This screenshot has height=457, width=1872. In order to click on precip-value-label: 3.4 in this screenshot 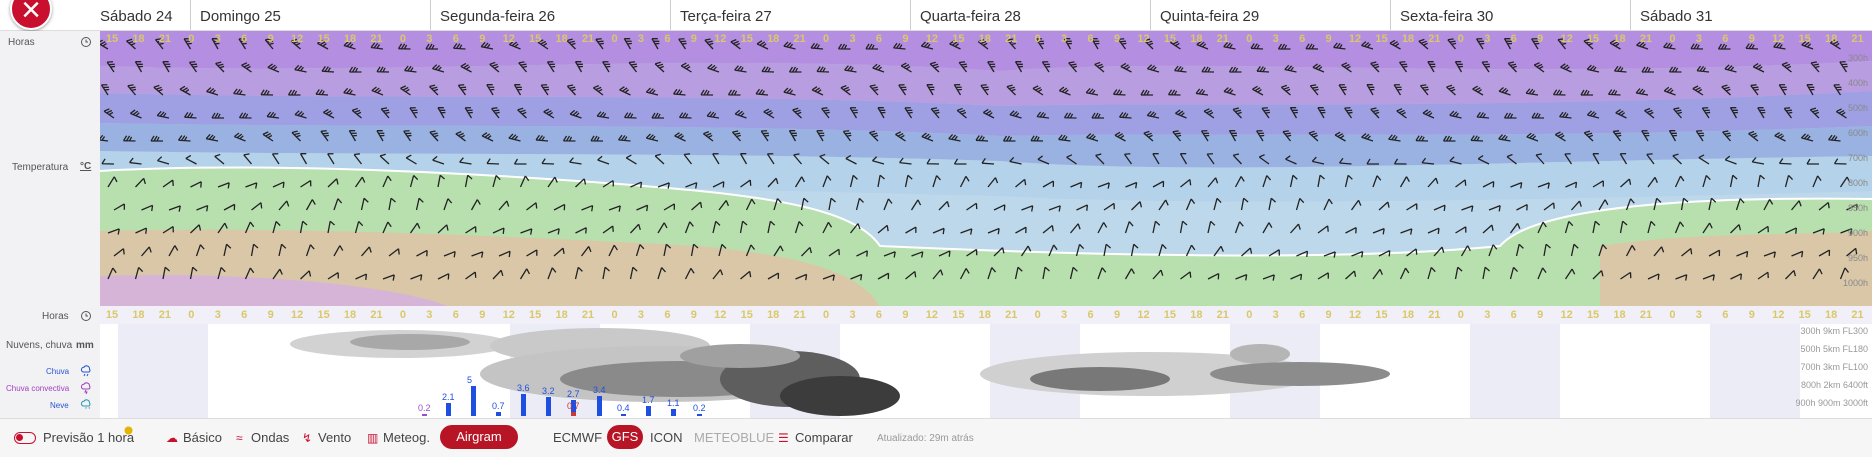, I will do `click(599, 389)`.